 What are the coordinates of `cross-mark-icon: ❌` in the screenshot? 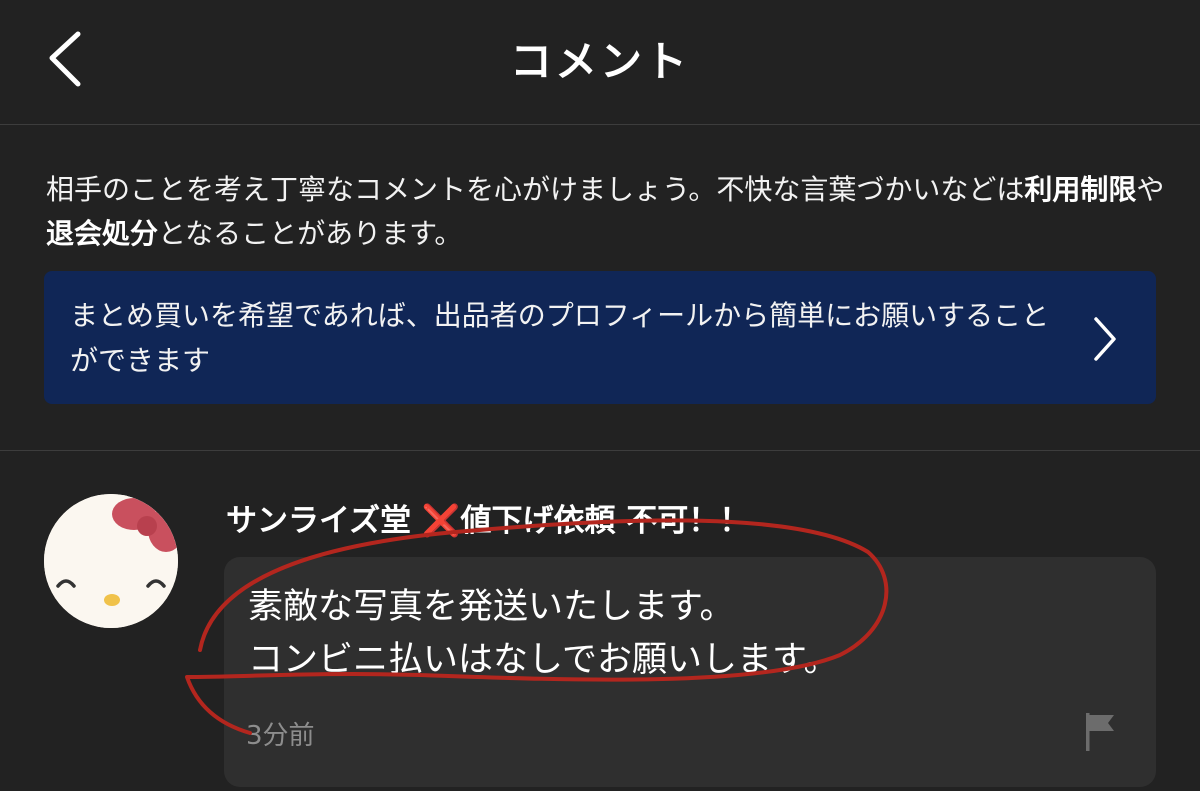 It's located at (441, 521).